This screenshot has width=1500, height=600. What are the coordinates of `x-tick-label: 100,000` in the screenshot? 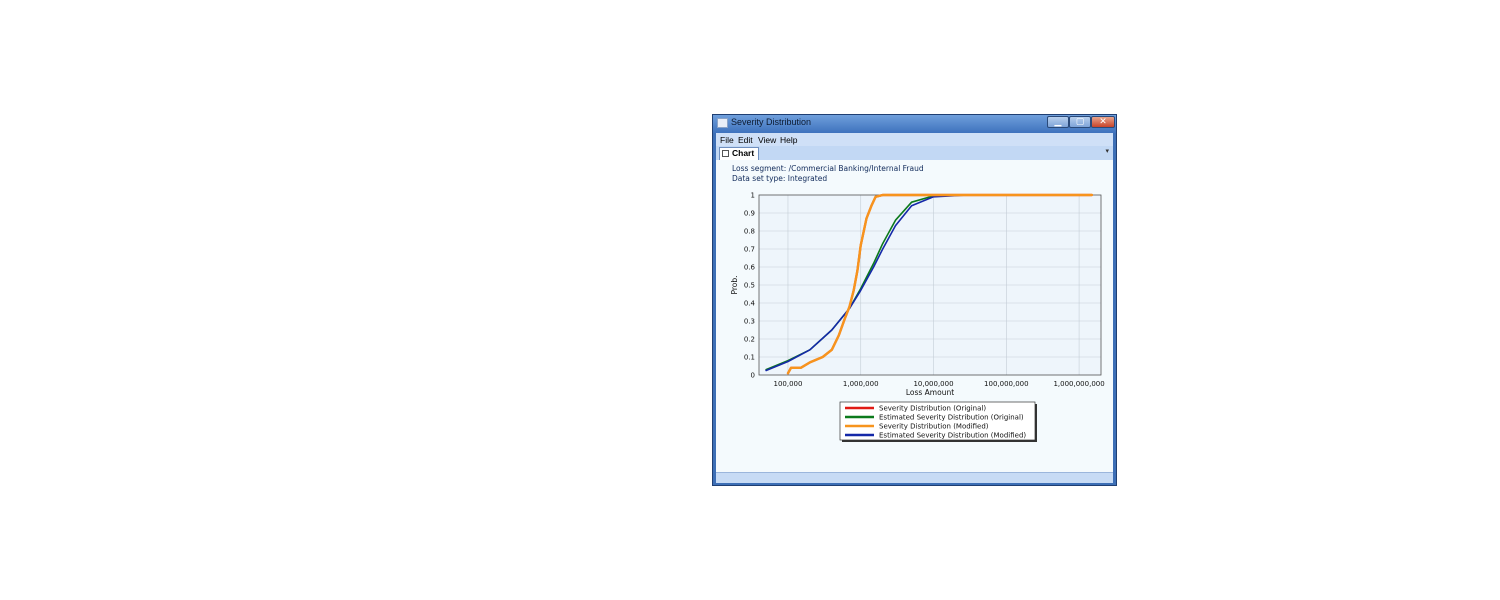 It's located at (787, 384).